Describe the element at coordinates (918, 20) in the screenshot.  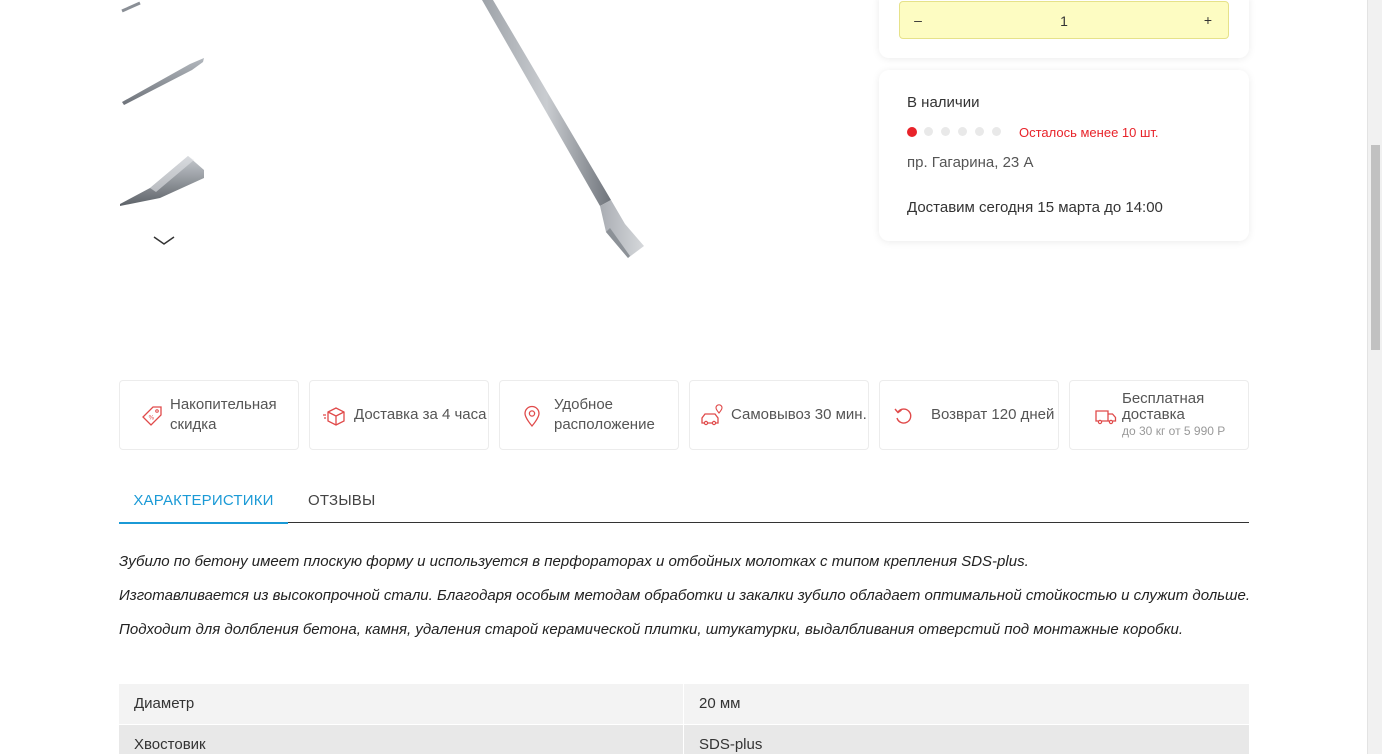
I see `quantity-minus-button: –` at that location.